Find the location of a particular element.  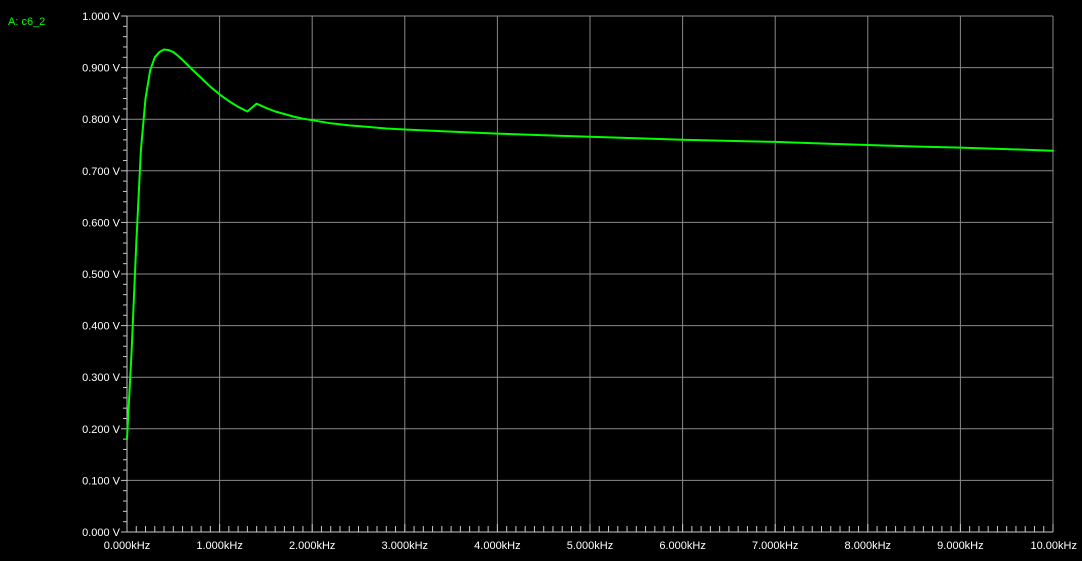

x-tick-label: 6.000kHz is located at coordinates (682, 546).